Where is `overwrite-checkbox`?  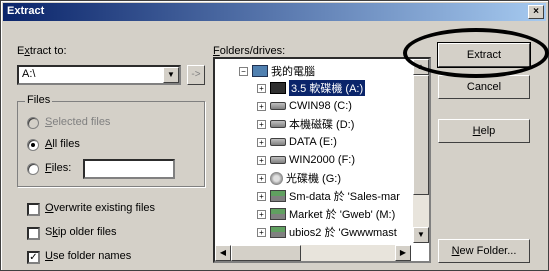
overwrite-checkbox is located at coordinates (33, 209).